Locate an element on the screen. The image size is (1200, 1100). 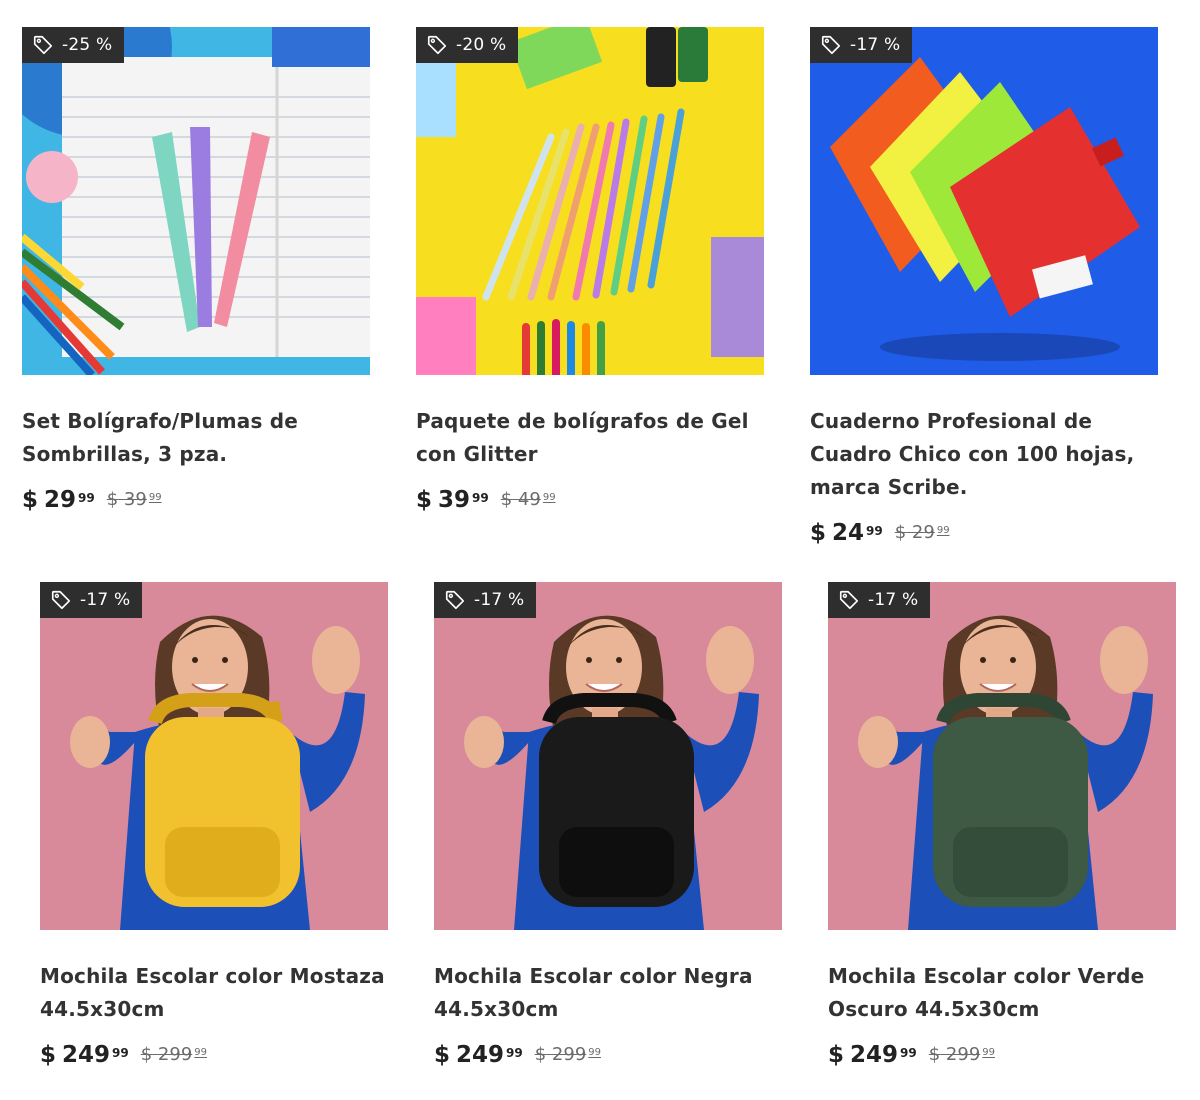
discount-badge: -25 % is located at coordinates (73, 45).